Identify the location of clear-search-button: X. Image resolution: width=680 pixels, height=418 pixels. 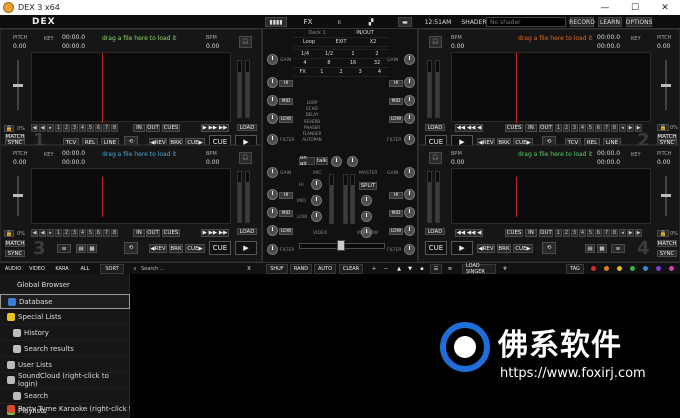
(249, 269).